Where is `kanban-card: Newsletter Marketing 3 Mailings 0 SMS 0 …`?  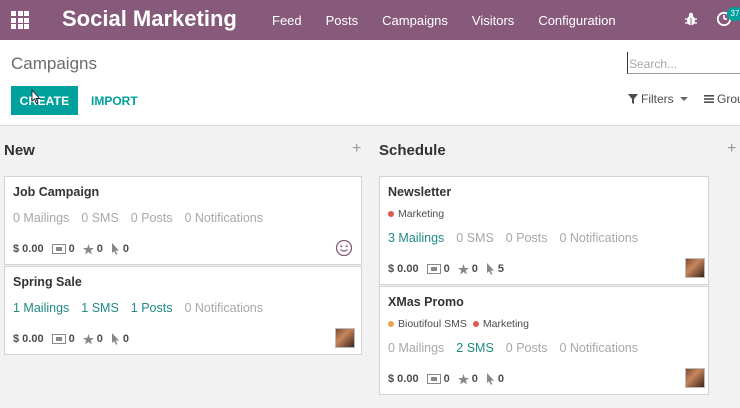 kanban-card: Newsletter Marketing 3 Mailings 0 SMS 0 … is located at coordinates (544, 230).